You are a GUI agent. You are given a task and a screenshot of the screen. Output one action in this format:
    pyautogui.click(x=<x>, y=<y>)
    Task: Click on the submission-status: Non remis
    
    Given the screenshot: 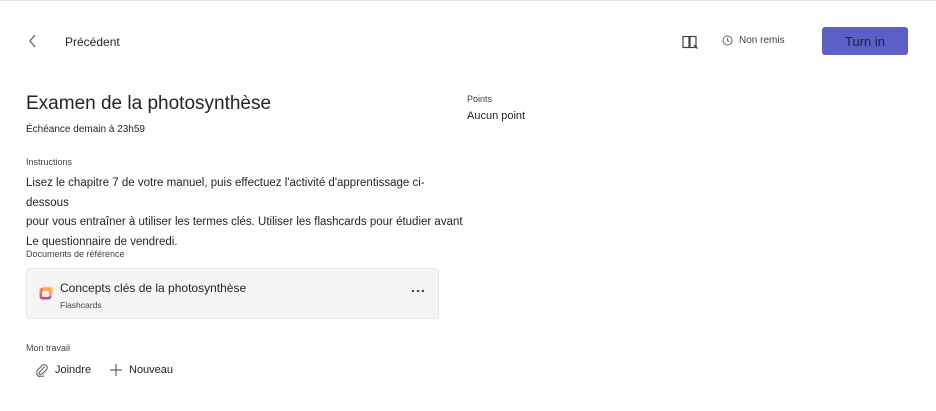 What is the action you would take?
    pyautogui.click(x=753, y=40)
    